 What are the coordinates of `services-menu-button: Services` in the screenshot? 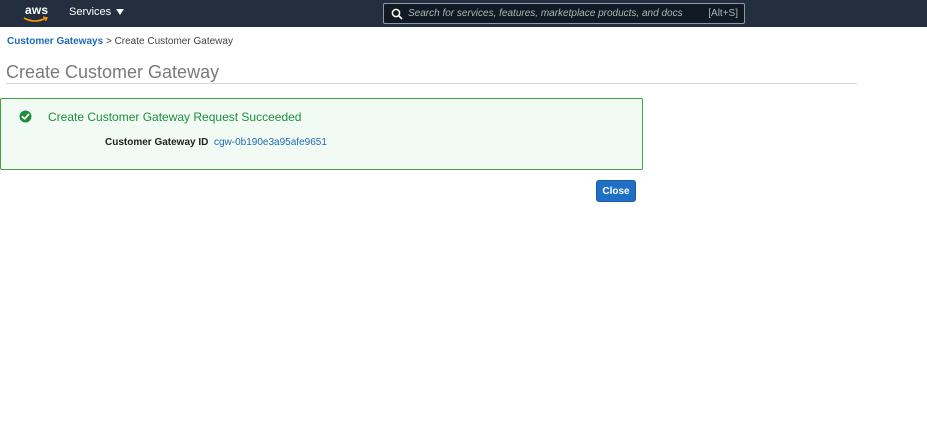 It's located at (97, 12).